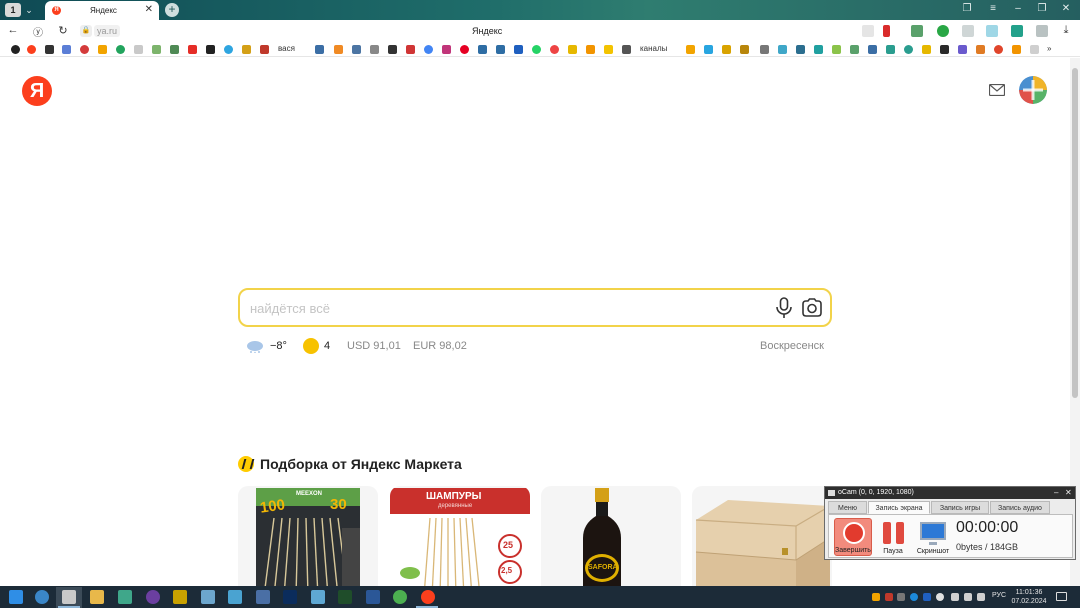 This screenshot has height=608, width=1080. I want to click on traffic-icon, so click(311, 346).